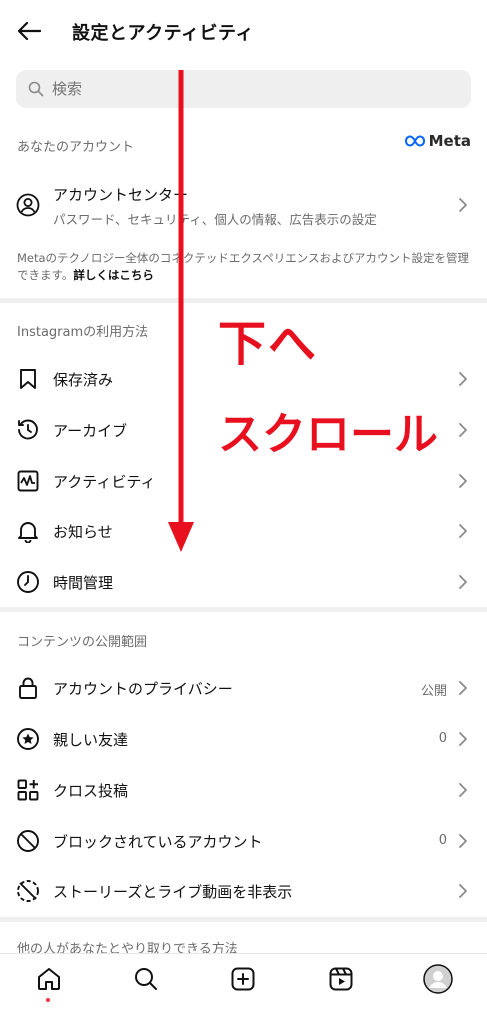  What do you see at coordinates (90, 431) in the screenshot?
I see `row-label: アーカイブ` at bounding box center [90, 431].